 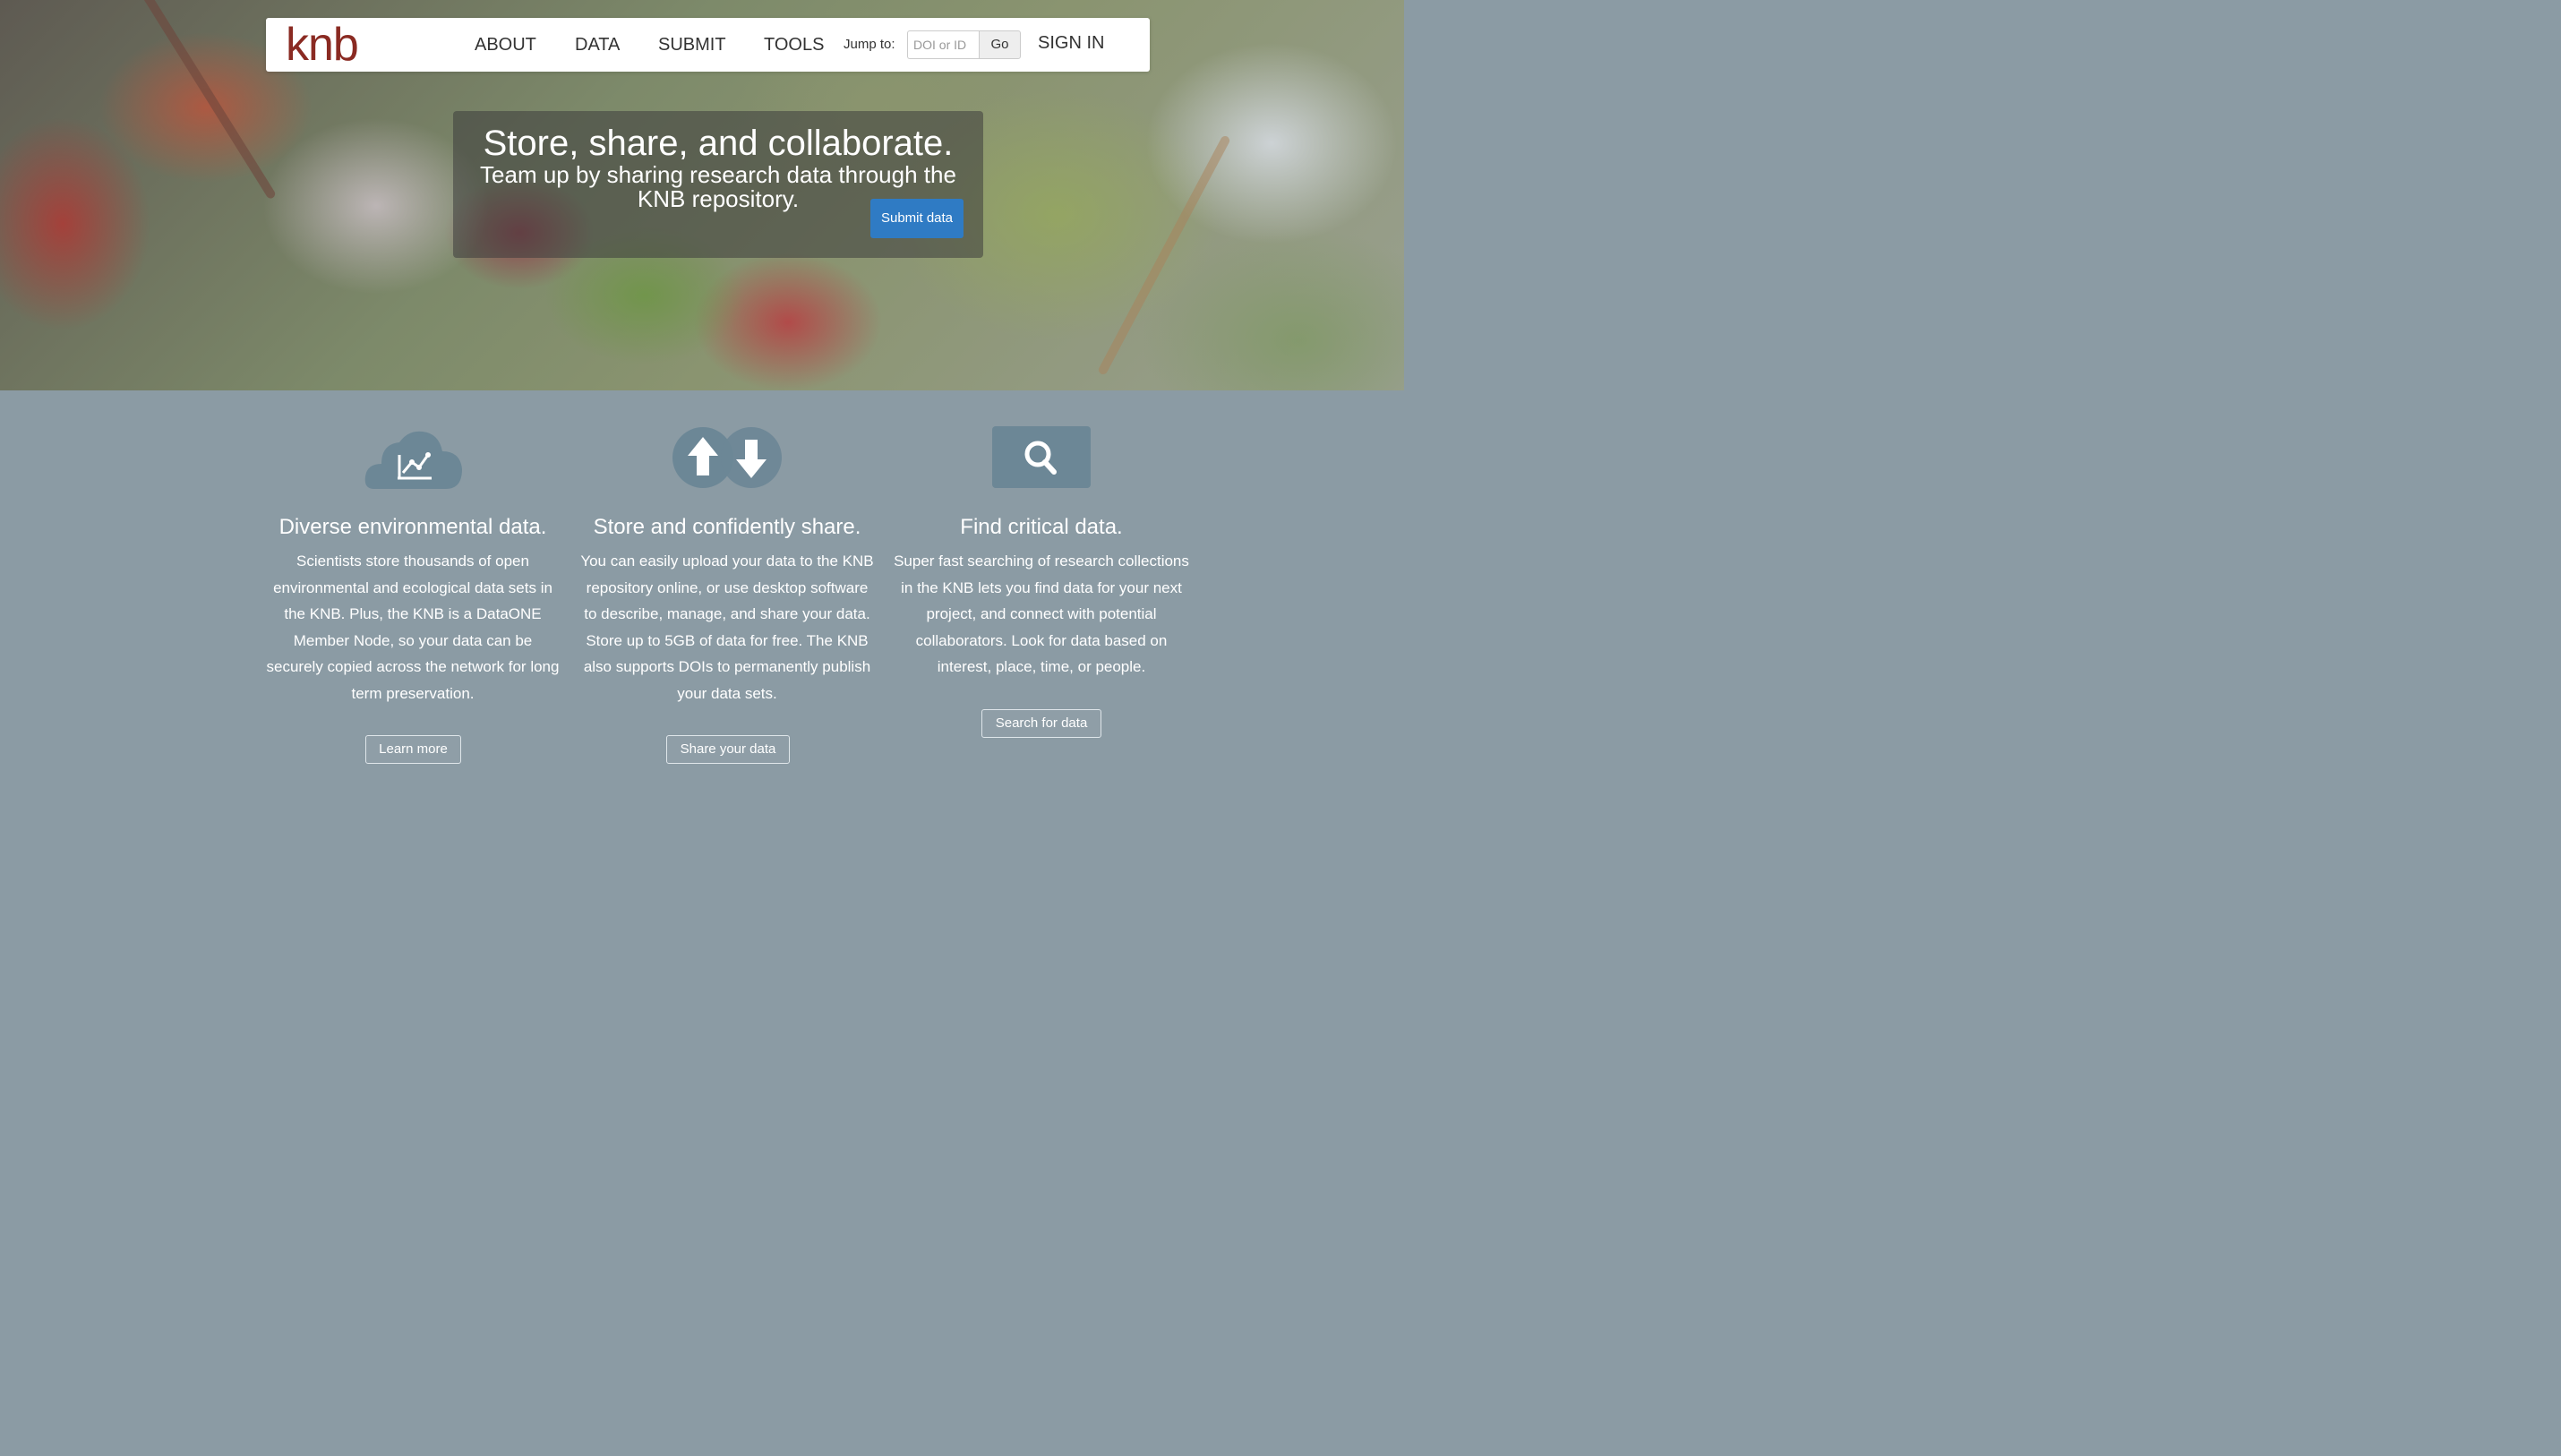 What do you see at coordinates (412, 527) in the screenshot?
I see `feature-heading: Diverse environmental data.` at bounding box center [412, 527].